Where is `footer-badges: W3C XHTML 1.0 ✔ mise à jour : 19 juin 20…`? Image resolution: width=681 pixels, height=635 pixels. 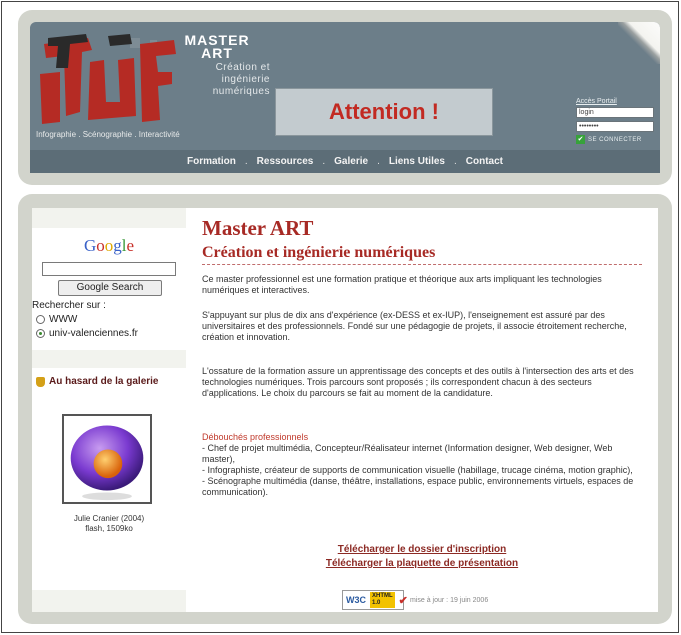
footer-badges: W3C XHTML 1.0 ✔ mise à jour : 19 juin 20… is located at coordinates (415, 600).